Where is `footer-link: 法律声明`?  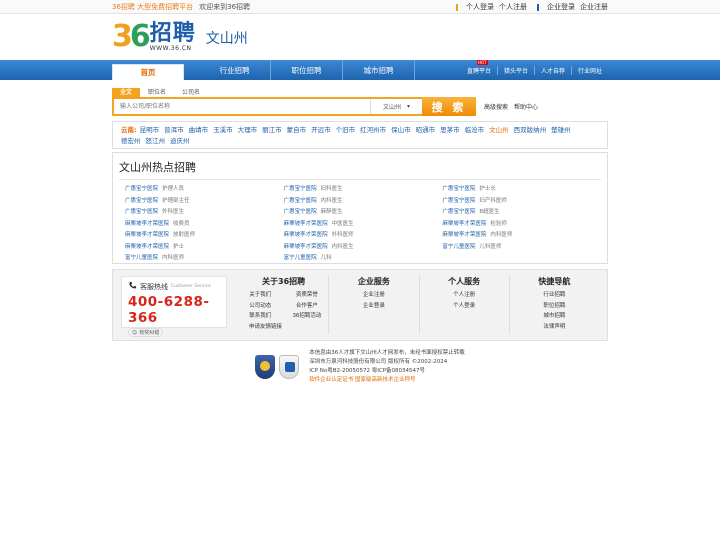 footer-link: 法律声明 is located at coordinates (554, 327).